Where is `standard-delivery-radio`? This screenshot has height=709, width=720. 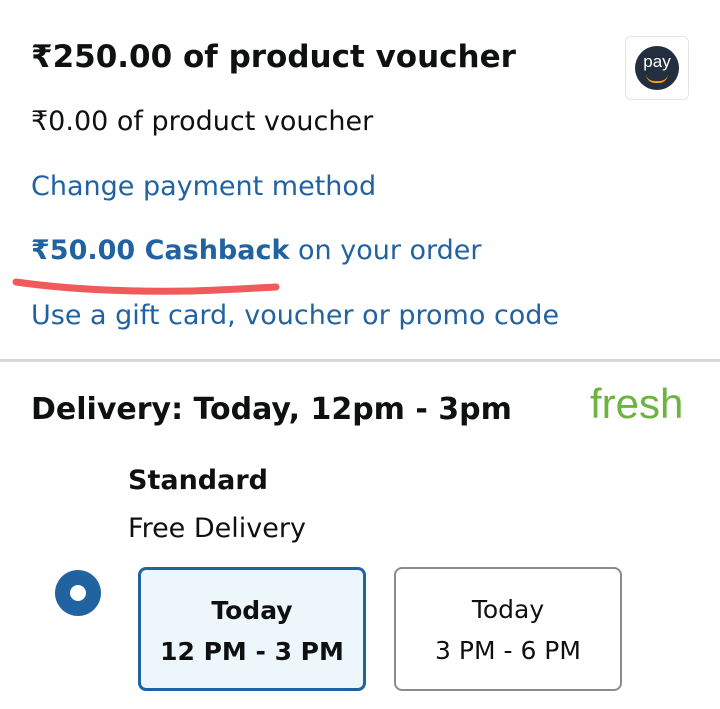
standard-delivery-radio is located at coordinates (78, 593).